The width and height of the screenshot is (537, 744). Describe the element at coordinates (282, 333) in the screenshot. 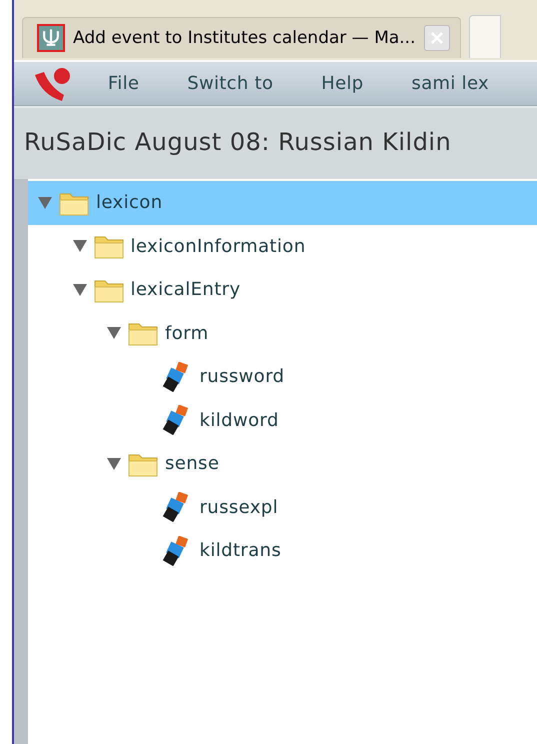

I see `tree-row: form` at that location.